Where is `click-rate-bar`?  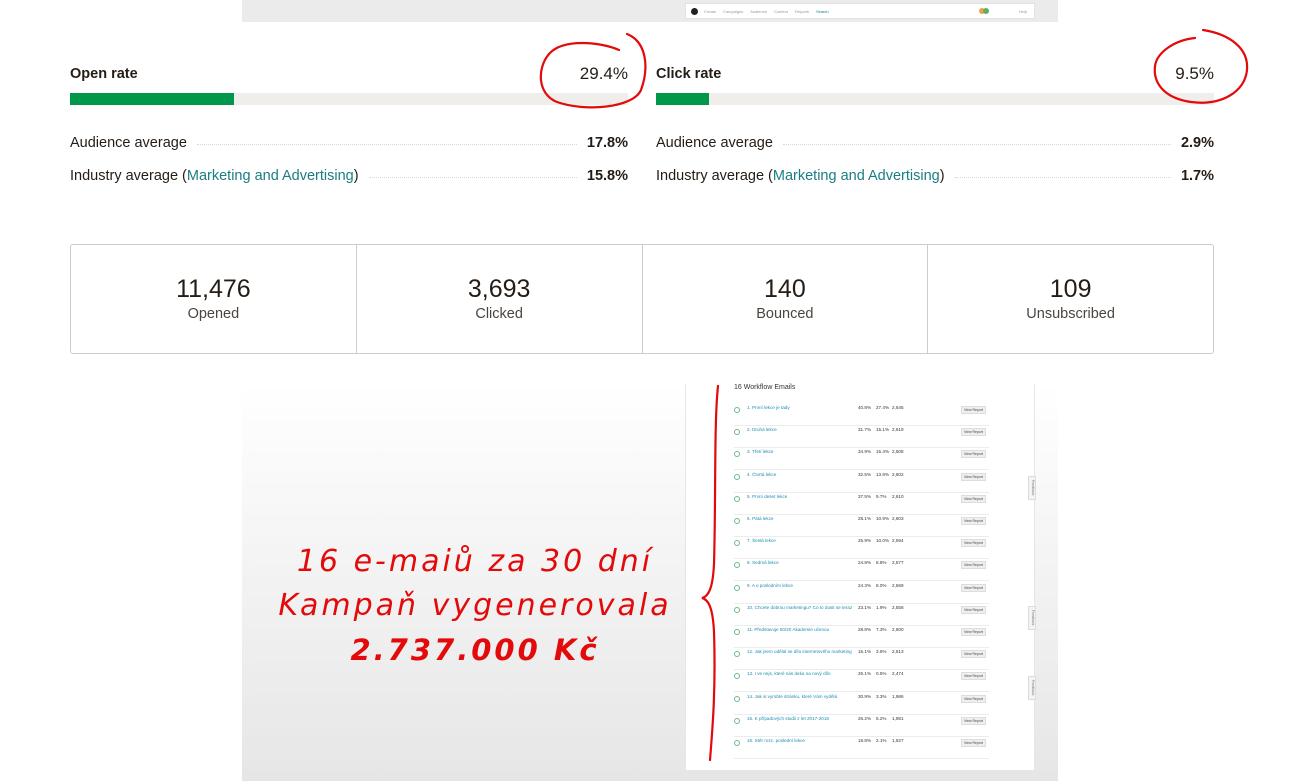
click-rate-bar is located at coordinates (935, 99).